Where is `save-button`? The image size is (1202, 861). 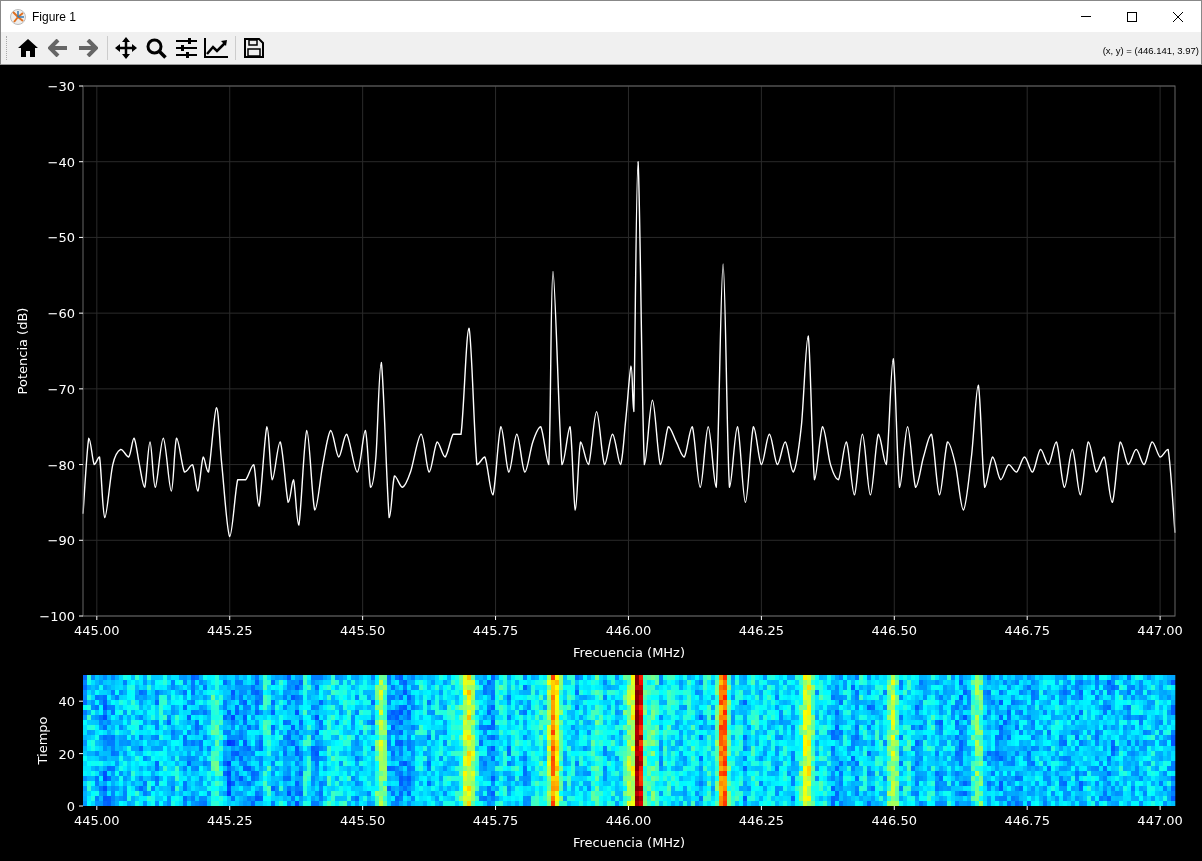
save-button is located at coordinates (254, 48).